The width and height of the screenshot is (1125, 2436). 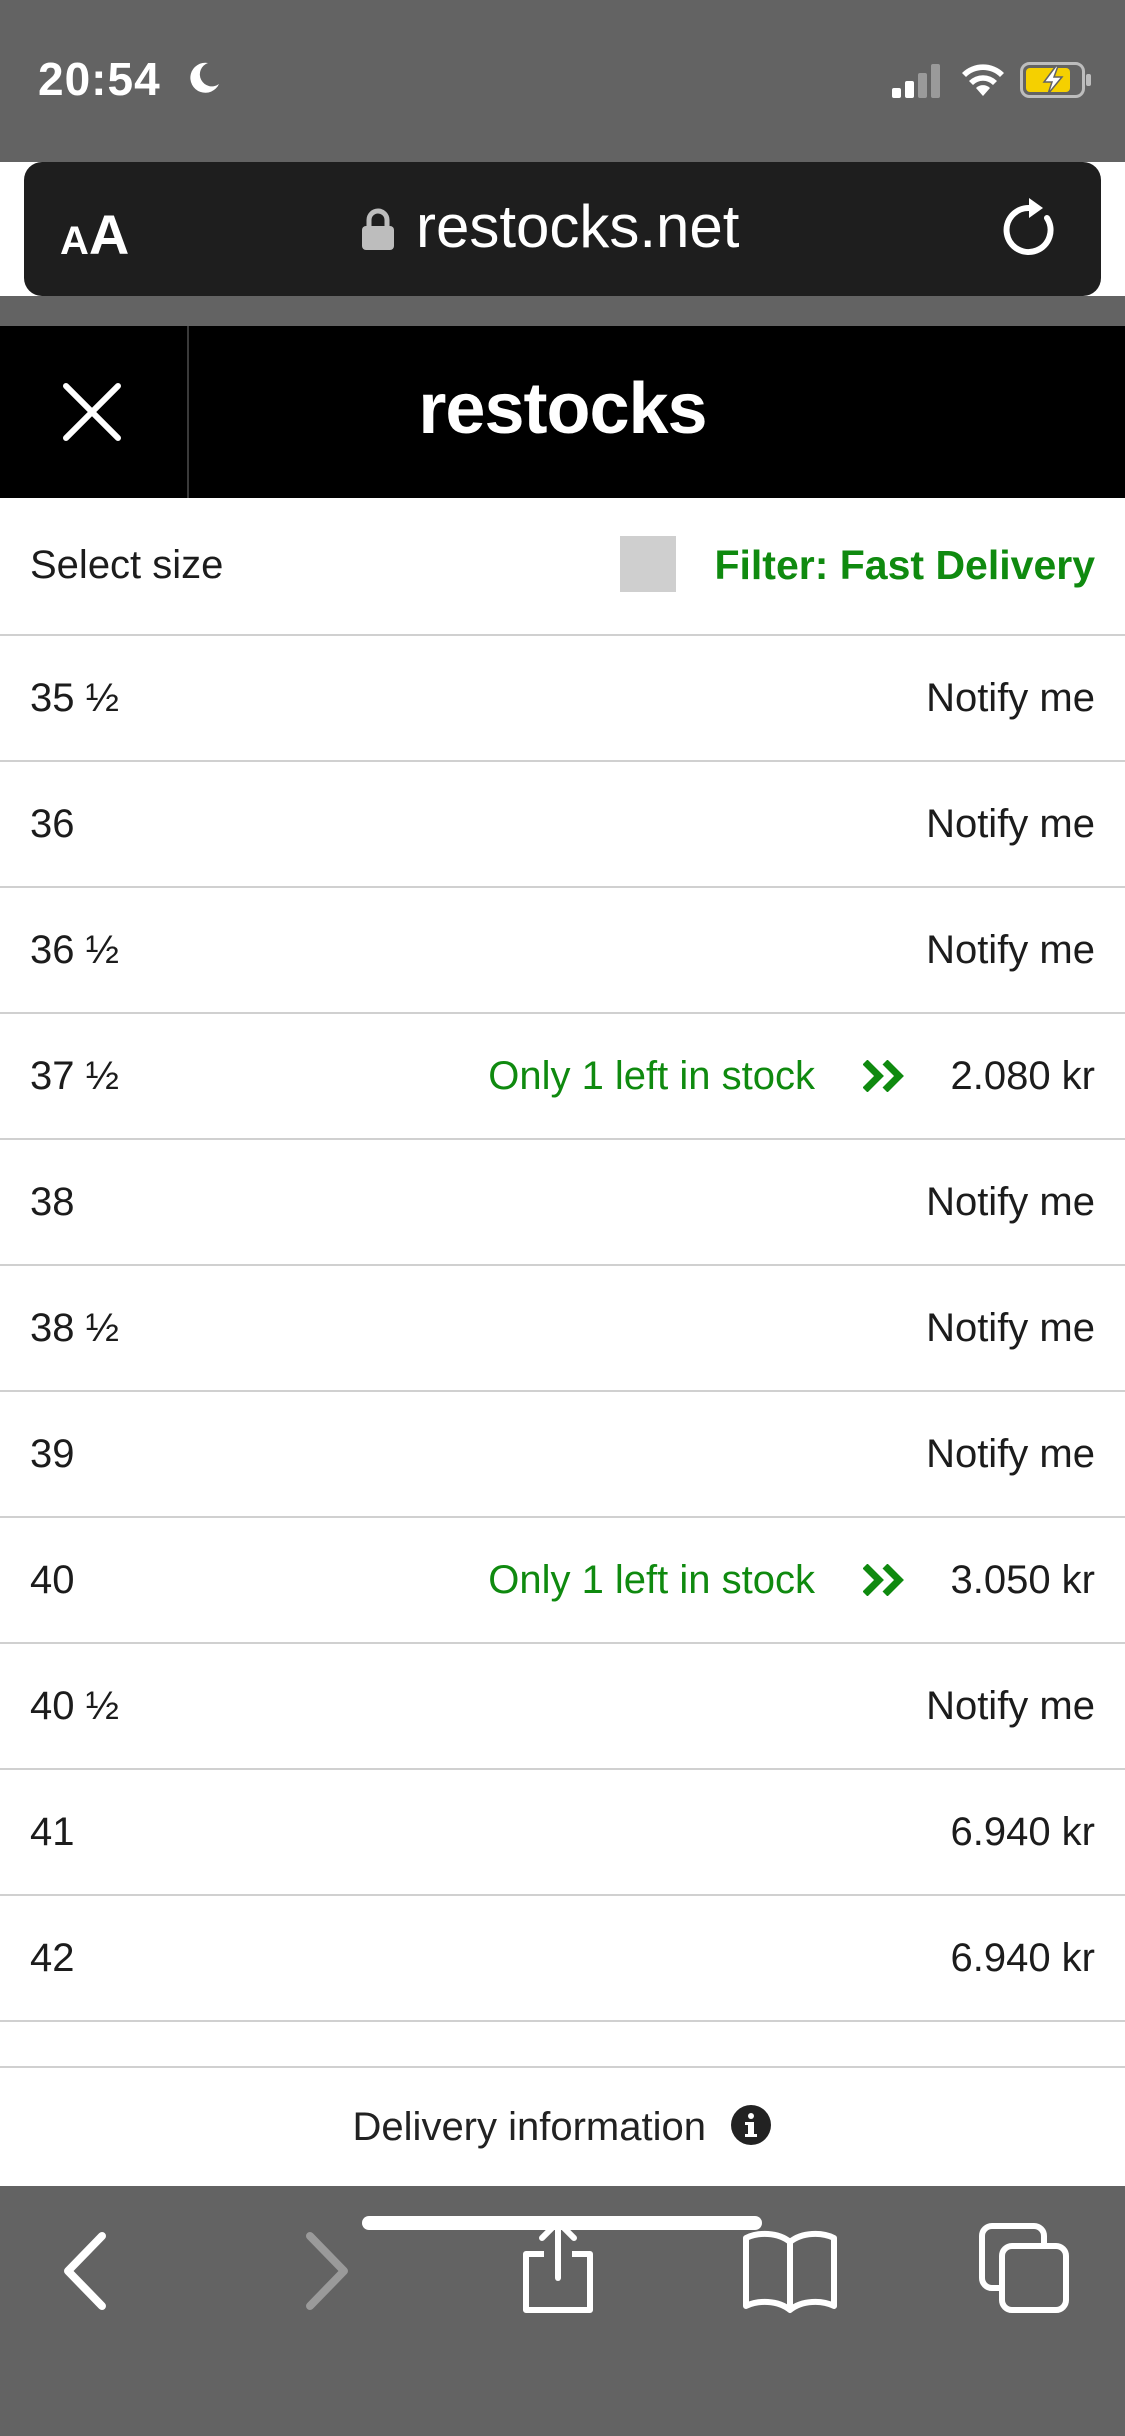 What do you see at coordinates (85, 2273) in the screenshot?
I see `back-chevron-icon` at bounding box center [85, 2273].